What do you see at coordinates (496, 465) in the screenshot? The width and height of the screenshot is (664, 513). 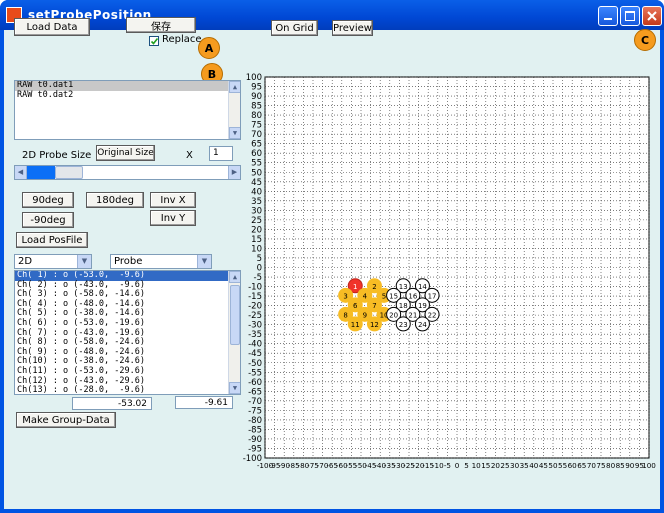 I see `x-tick-label: 20` at bounding box center [496, 465].